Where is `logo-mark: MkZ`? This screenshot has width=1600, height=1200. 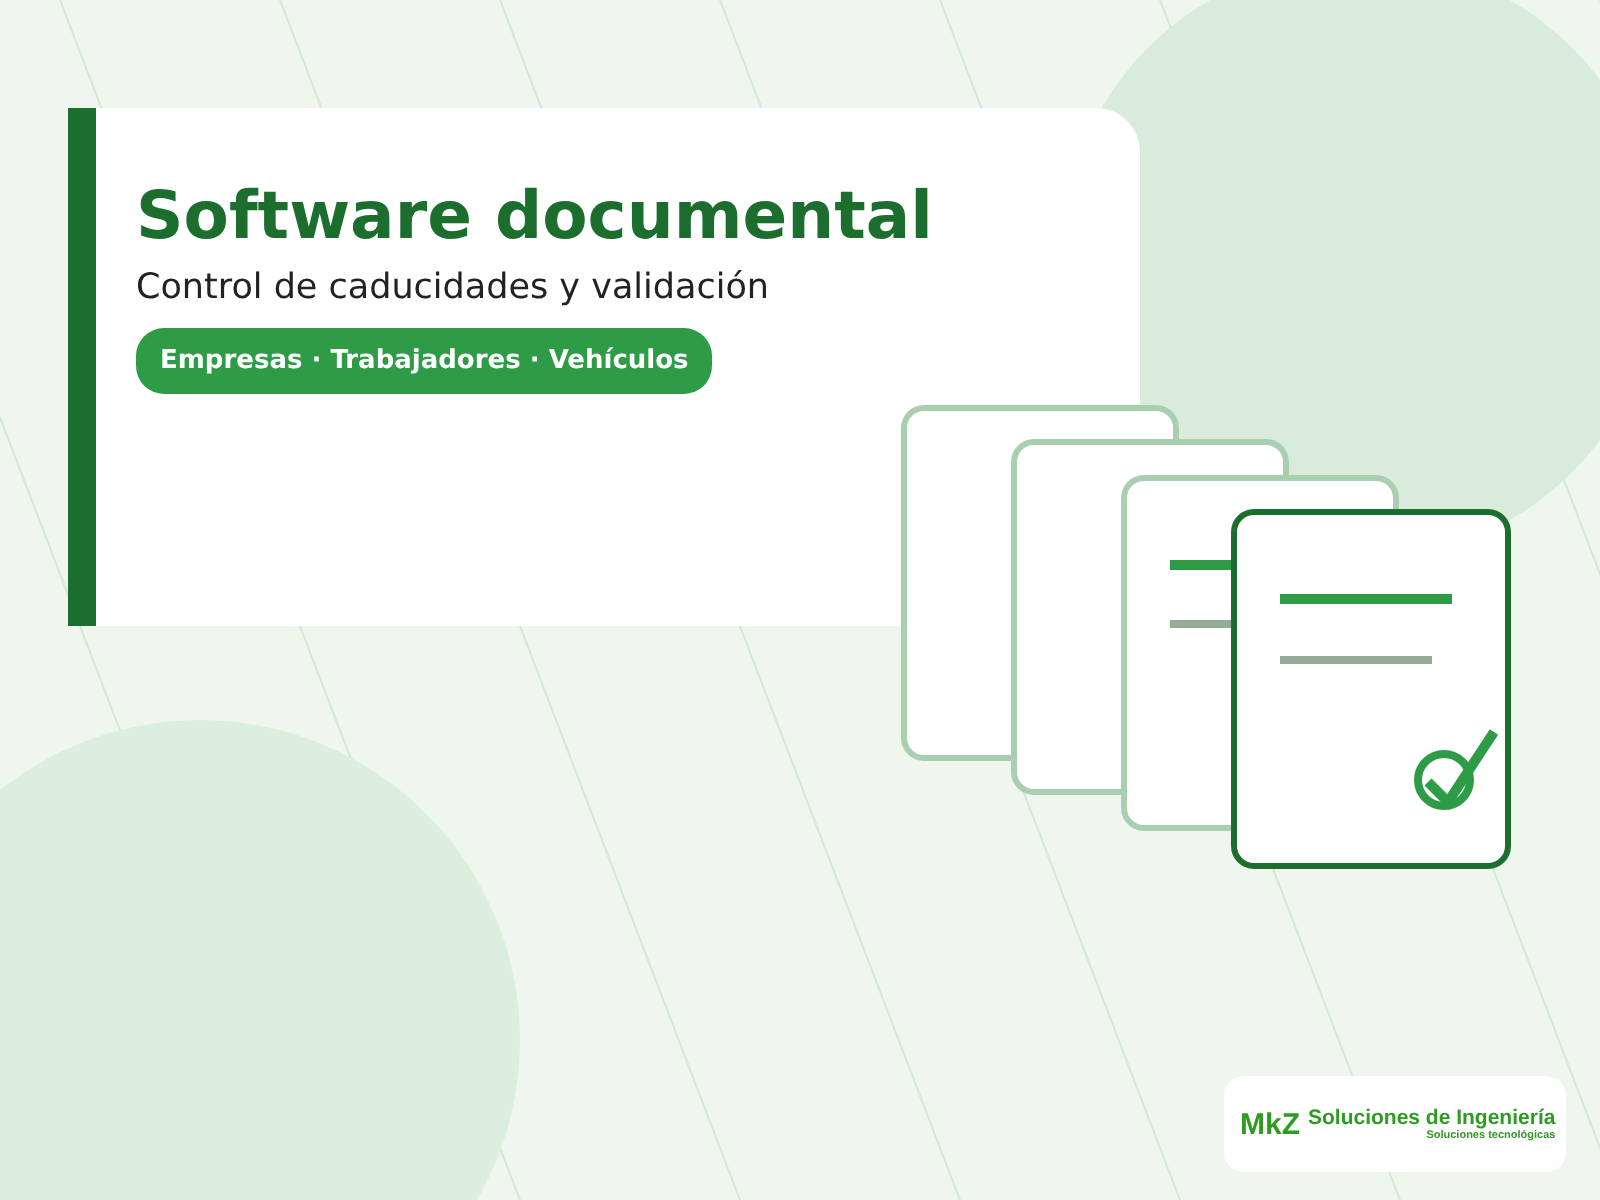
logo-mark: MkZ is located at coordinates (1270, 1124).